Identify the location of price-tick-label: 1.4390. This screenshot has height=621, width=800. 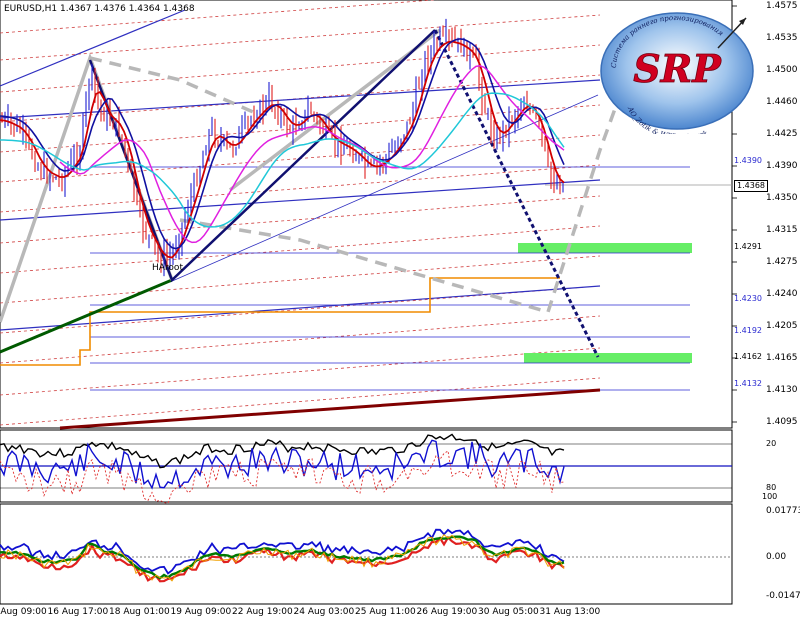
(782, 166).